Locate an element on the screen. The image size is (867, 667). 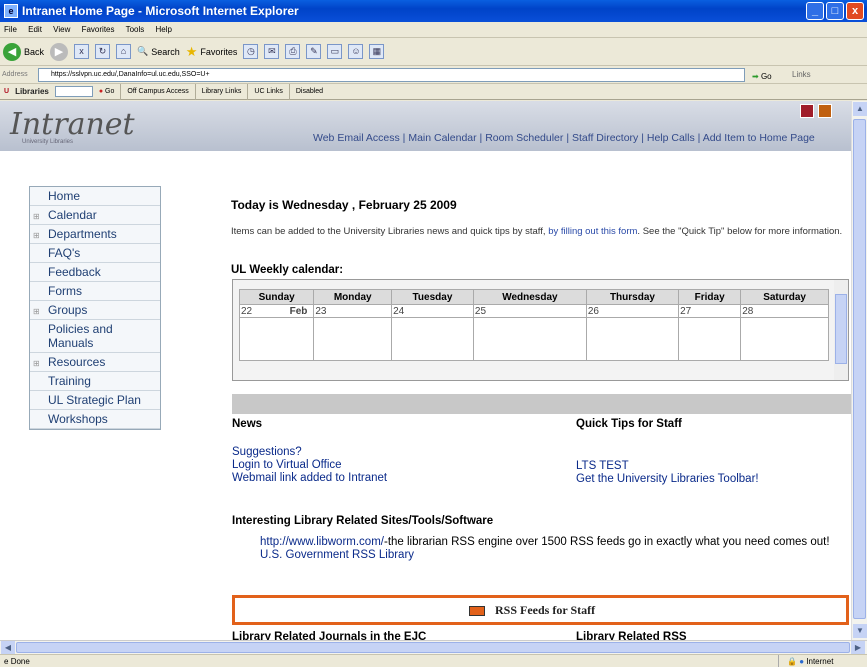
calendar-scrollbar is located at coordinates (841, 330).